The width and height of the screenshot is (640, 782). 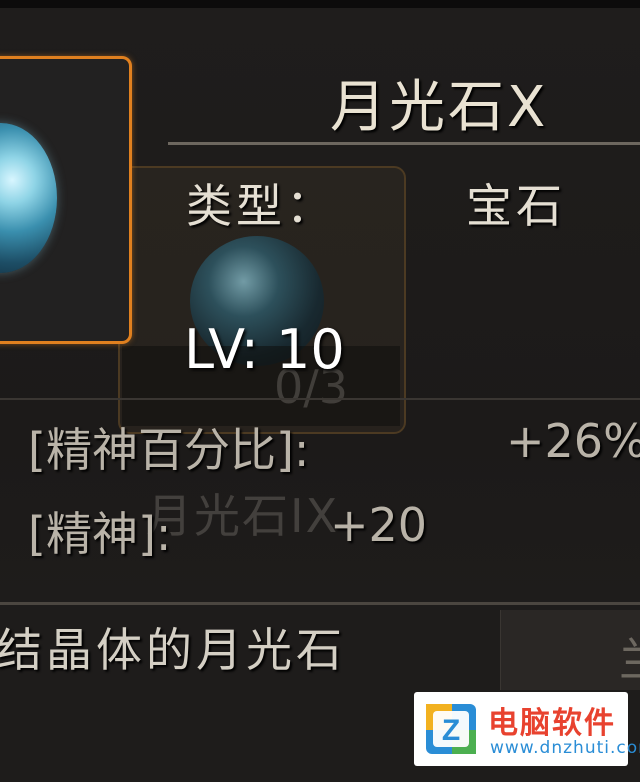 What do you see at coordinates (28, 198) in the screenshot?
I see `moonstone-gem-icon` at bounding box center [28, 198].